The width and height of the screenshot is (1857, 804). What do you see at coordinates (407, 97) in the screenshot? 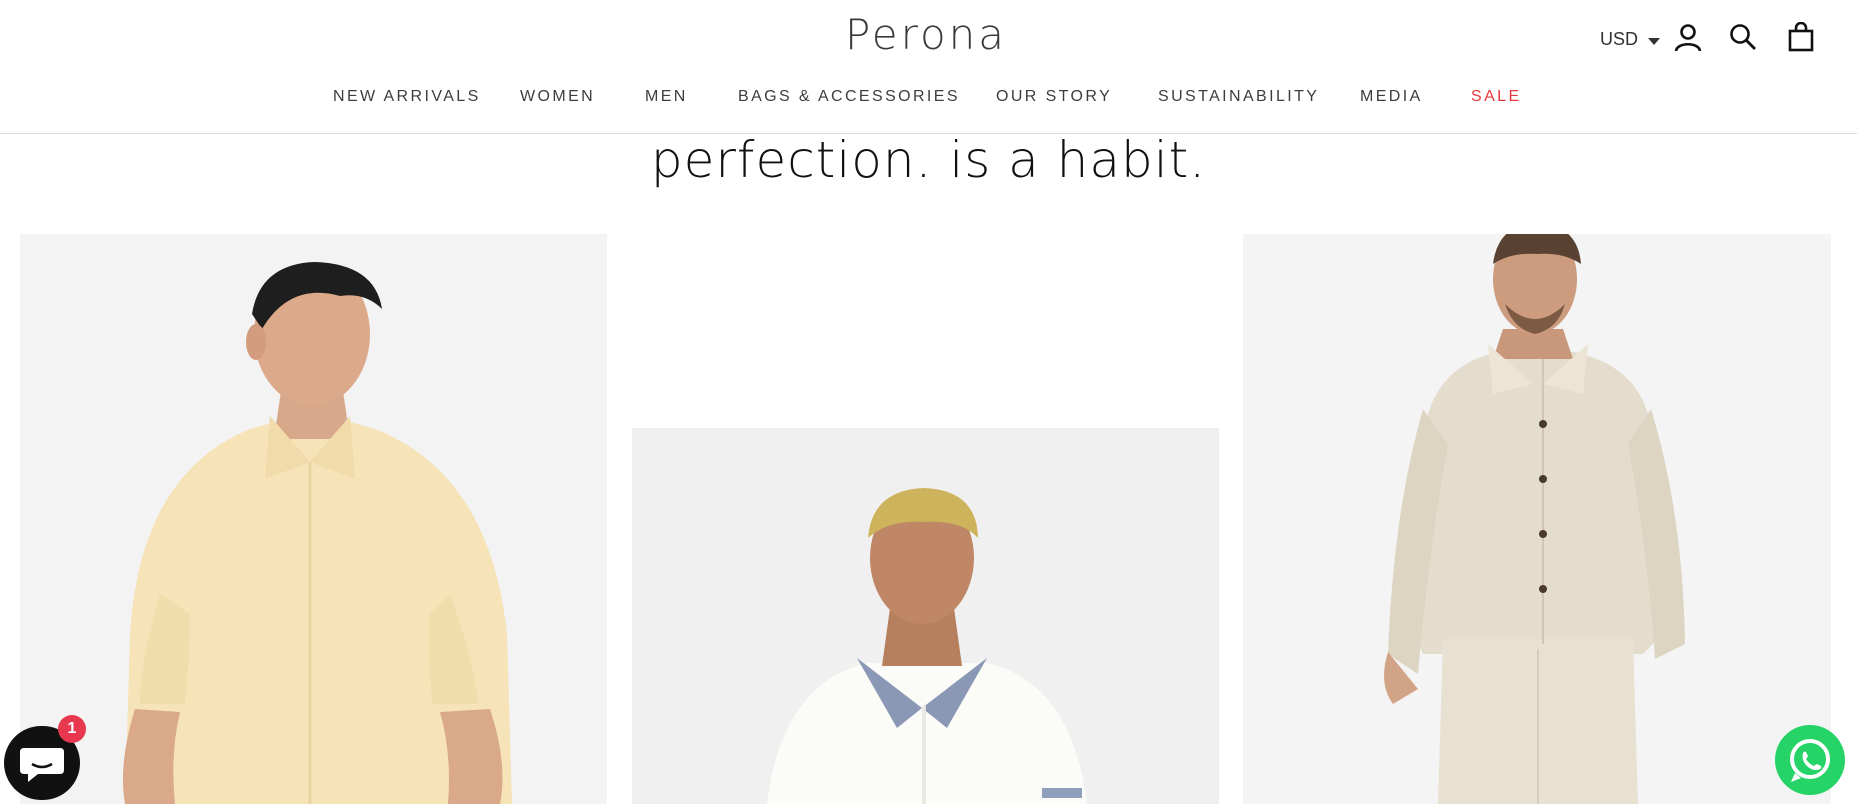
I see `nav-new-arrivals: NEW ARRIVALS` at bounding box center [407, 97].